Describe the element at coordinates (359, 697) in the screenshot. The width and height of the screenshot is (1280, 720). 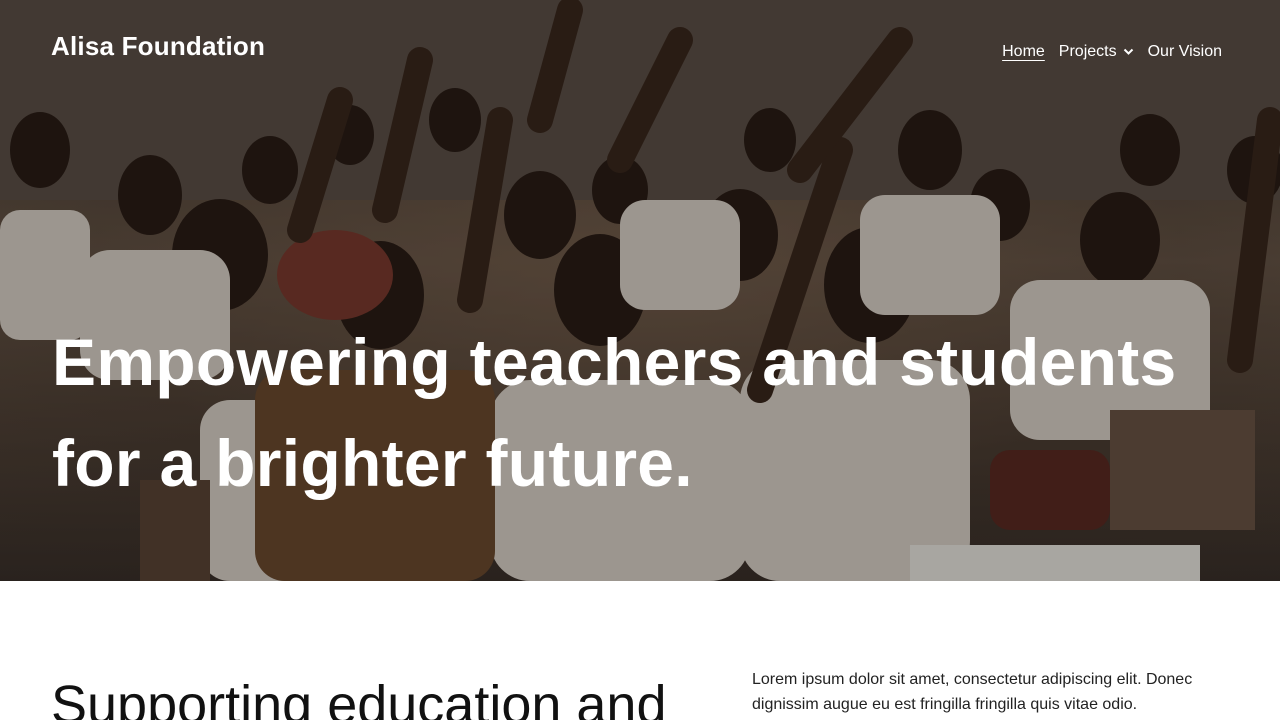
I see `intro-heading: Supporting education and` at that location.